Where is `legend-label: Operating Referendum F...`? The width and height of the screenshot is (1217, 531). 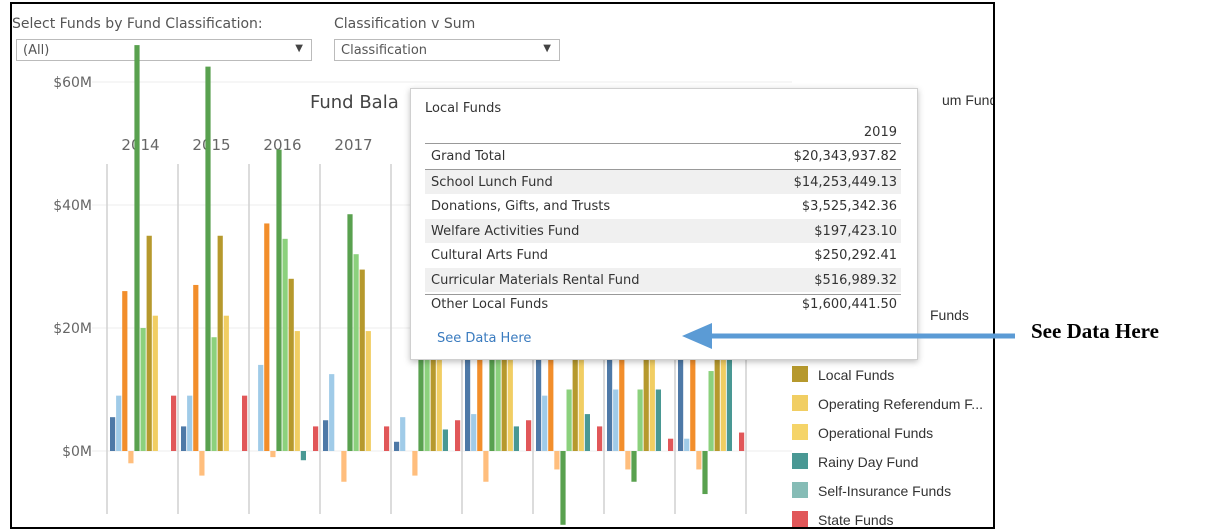
legend-label: Operating Referendum F... is located at coordinates (900, 404).